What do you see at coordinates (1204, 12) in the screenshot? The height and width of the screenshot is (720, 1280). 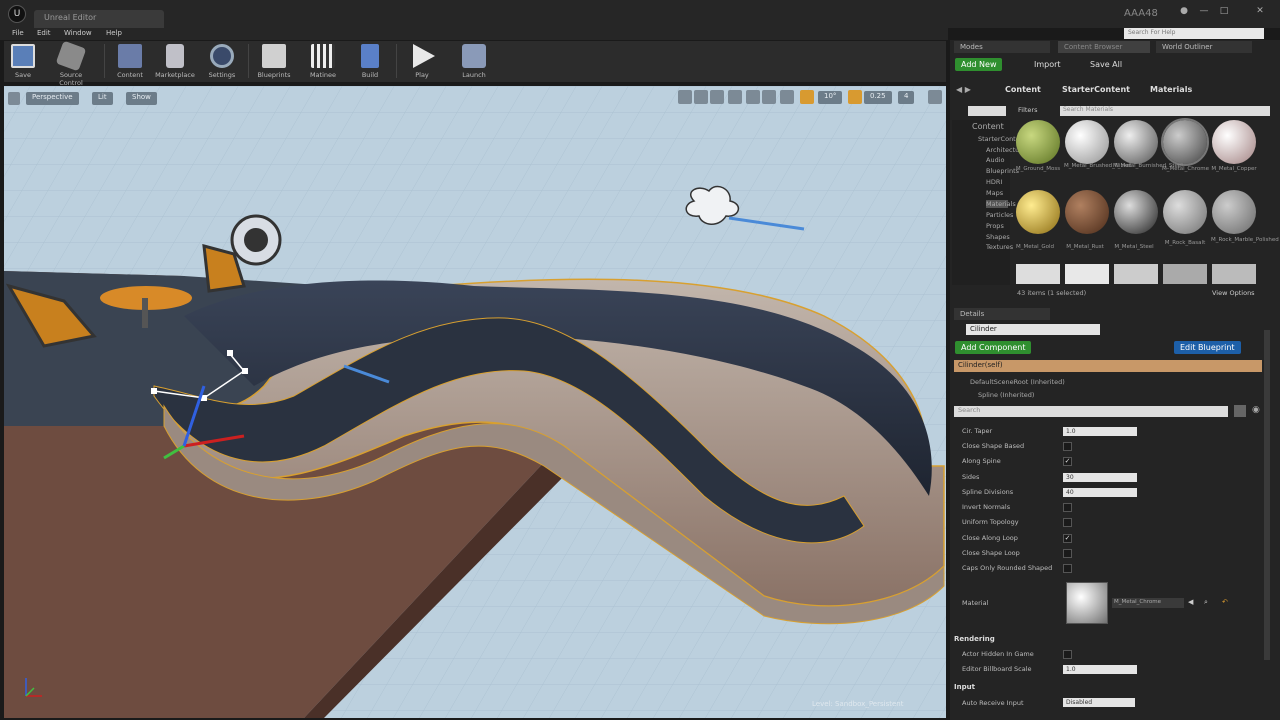 I see `minimize-icon: —` at bounding box center [1204, 12].